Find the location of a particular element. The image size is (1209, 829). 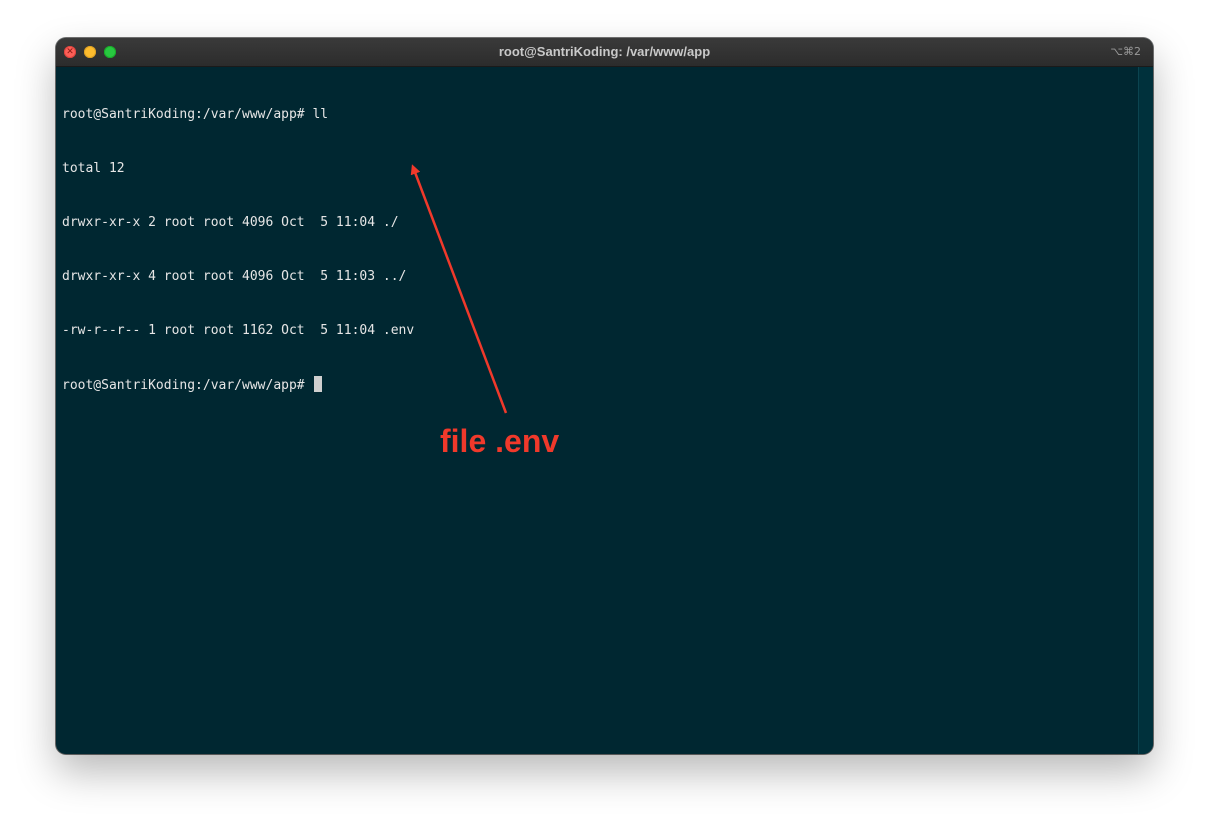

terminal-prompt: root@SantriKoding:/var/www/app# is located at coordinates (187, 385).